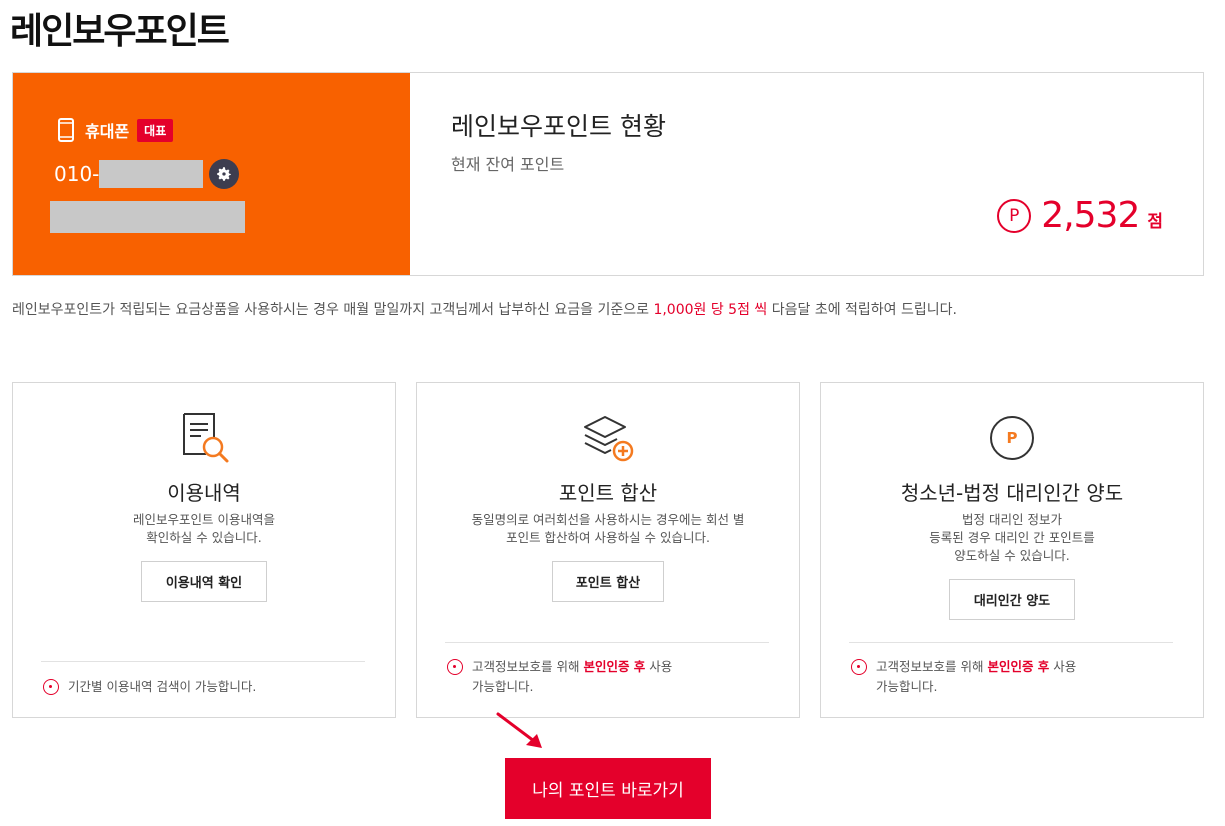 The width and height of the screenshot is (1225, 826). Describe the element at coordinates (204, 529) in the screenshot. I see `card-description: 레인보우포인트 이용내역을 확인하실 수 있습니다.` at that location.